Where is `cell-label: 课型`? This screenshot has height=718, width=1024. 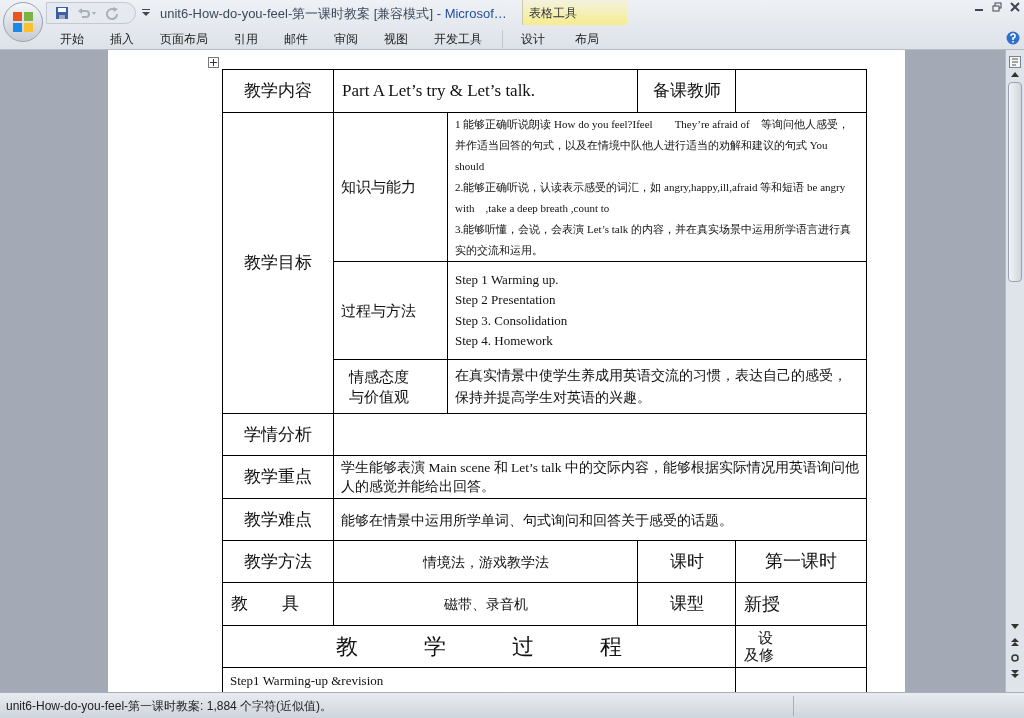 cell-label: 课型 is located at coordinates (686, 604).